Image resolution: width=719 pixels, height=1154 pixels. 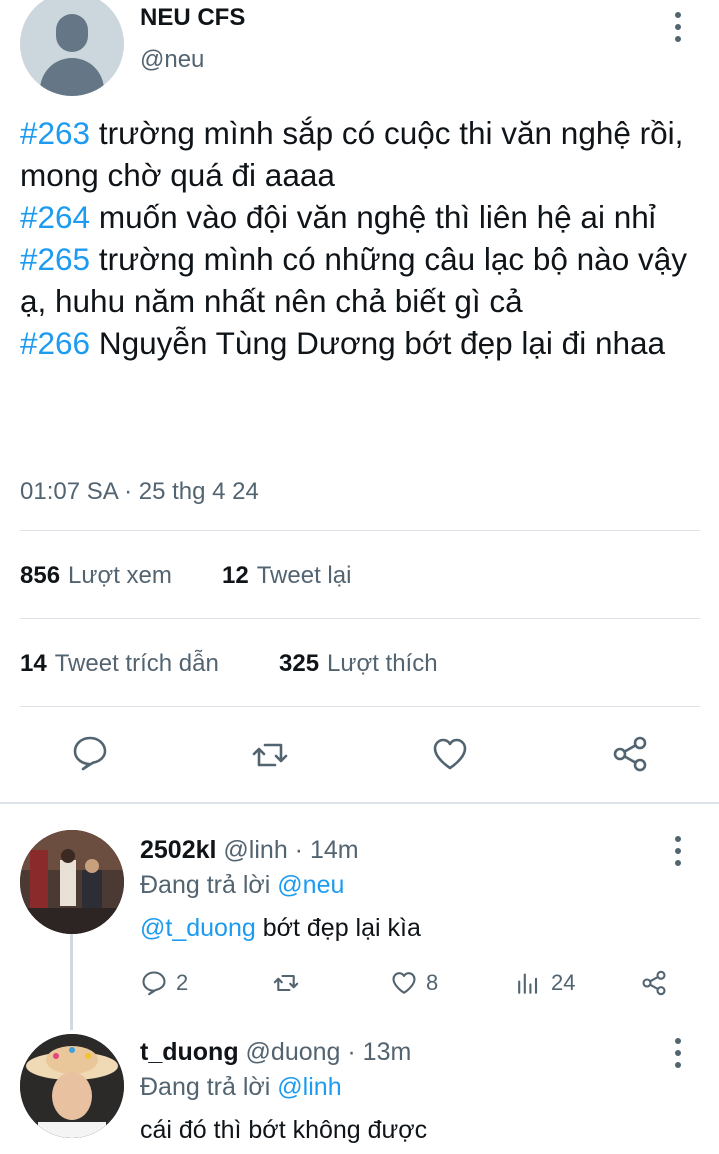 What do you see at coordinates (255, 850) in the screenshot?
I see `reply-author-handle: @linh` at bounding box center [255, 850].